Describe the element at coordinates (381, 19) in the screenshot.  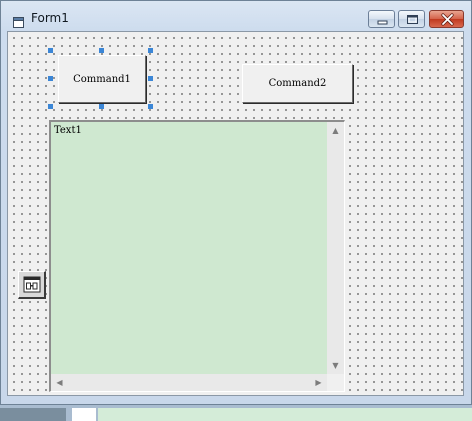
I see `minimize-button` at that location.